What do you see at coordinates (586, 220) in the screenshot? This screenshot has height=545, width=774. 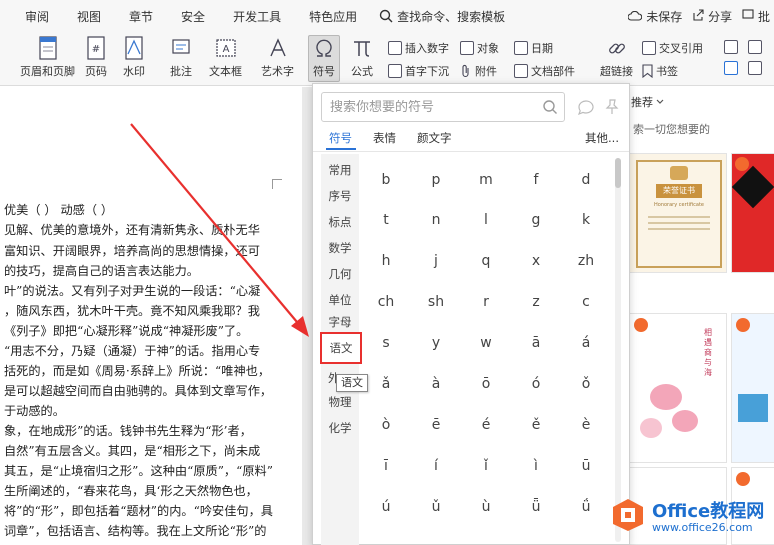 I see `symbol-cell: k` at bounding box center [586, 220].